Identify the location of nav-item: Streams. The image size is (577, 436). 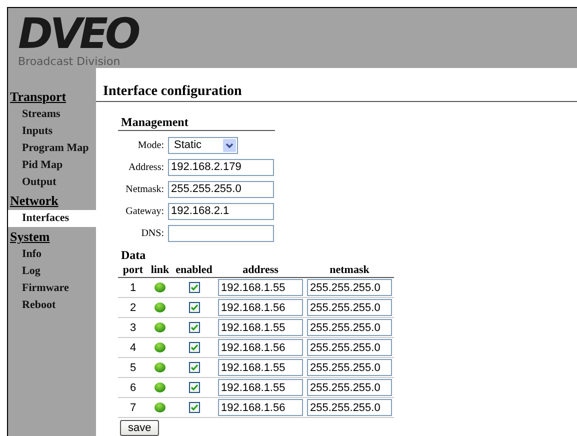
(52, 114).